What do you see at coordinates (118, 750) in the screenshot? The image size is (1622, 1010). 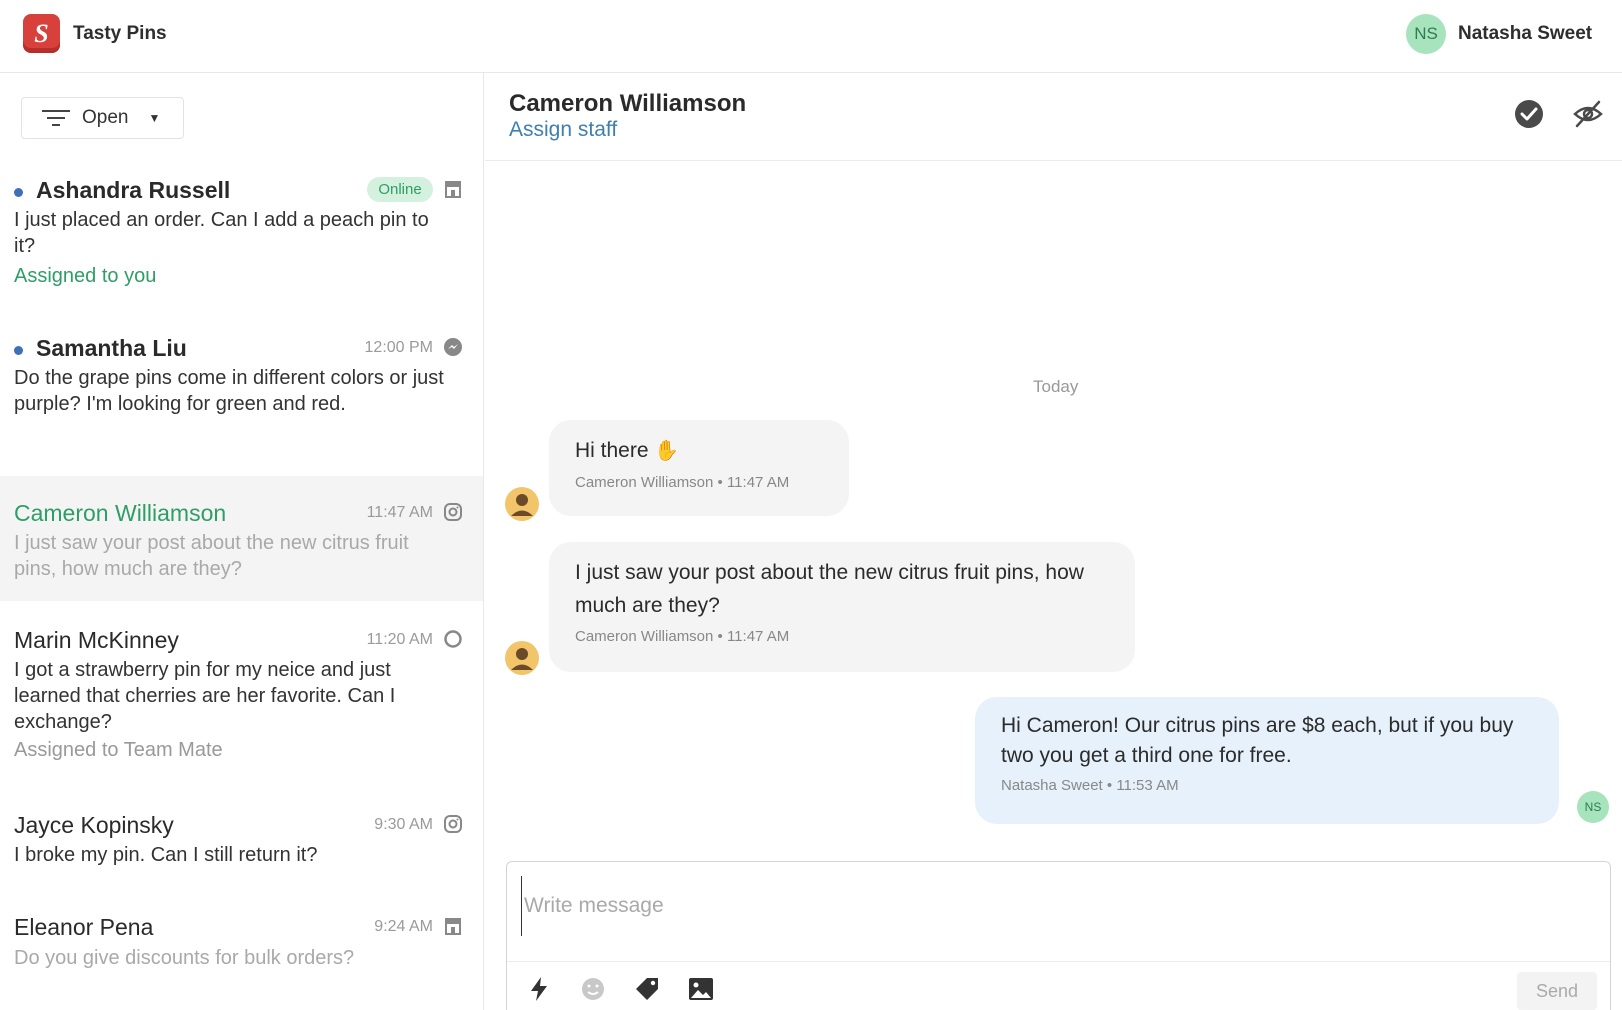 I see `assignment-label: Assigned to Team Mate` at bounding box center [118, 750].